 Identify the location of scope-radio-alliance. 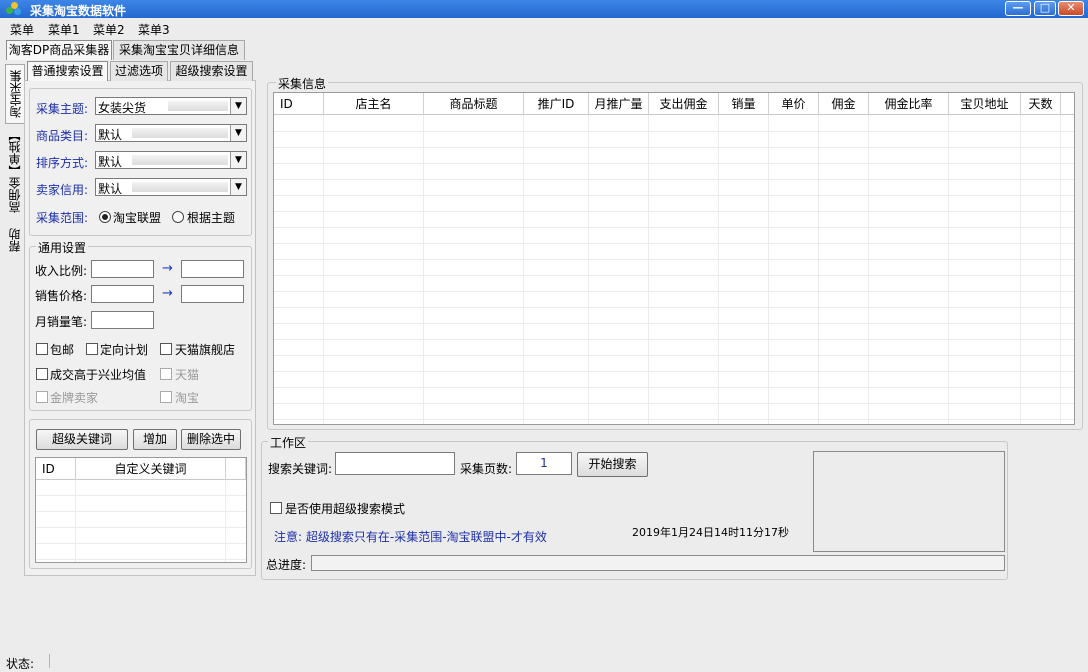
(105, 217).